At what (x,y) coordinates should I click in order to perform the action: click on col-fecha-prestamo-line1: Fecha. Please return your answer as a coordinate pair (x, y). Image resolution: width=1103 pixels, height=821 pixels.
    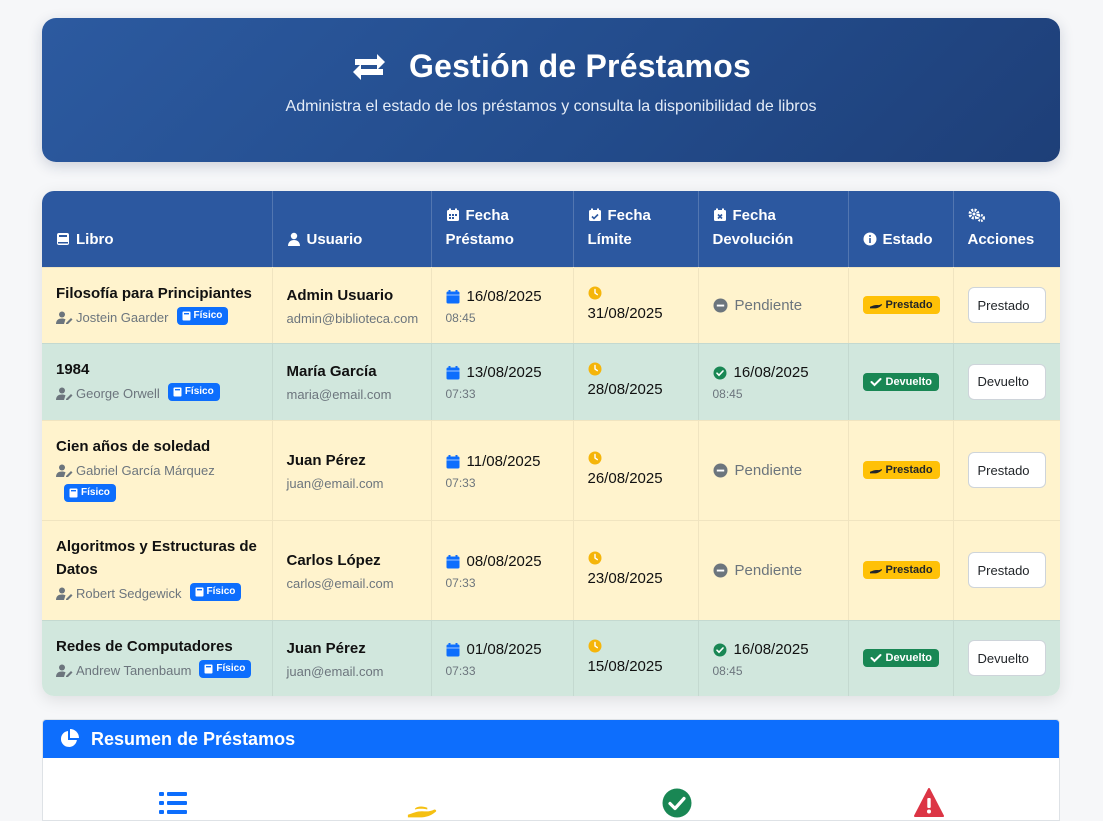
    Looking at the image, I should click on (487, 215).